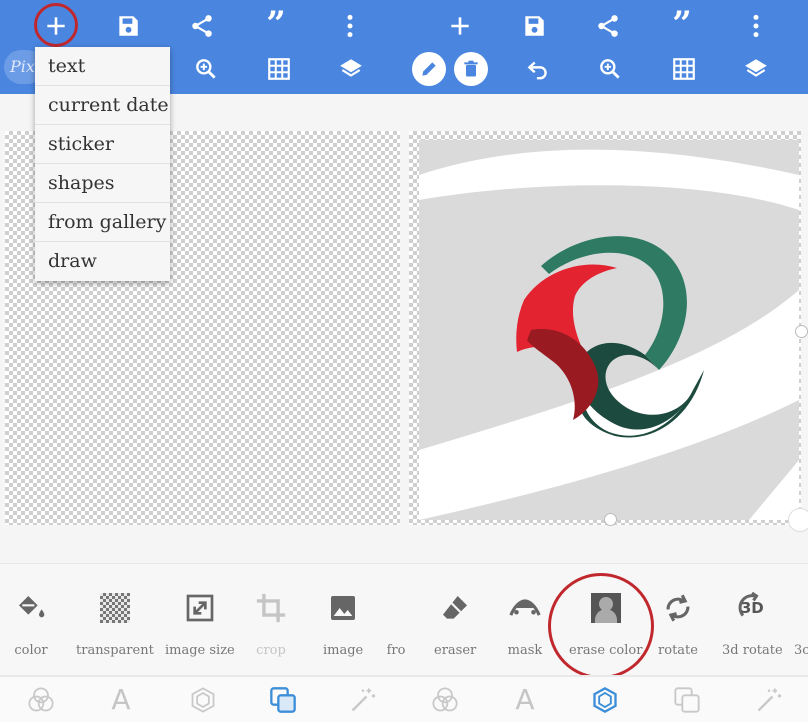 This screenshot has height=722, width=808. Describe the element at coordinates (756, 69) in the screenshot. I see `layers-icon-right` at that location.